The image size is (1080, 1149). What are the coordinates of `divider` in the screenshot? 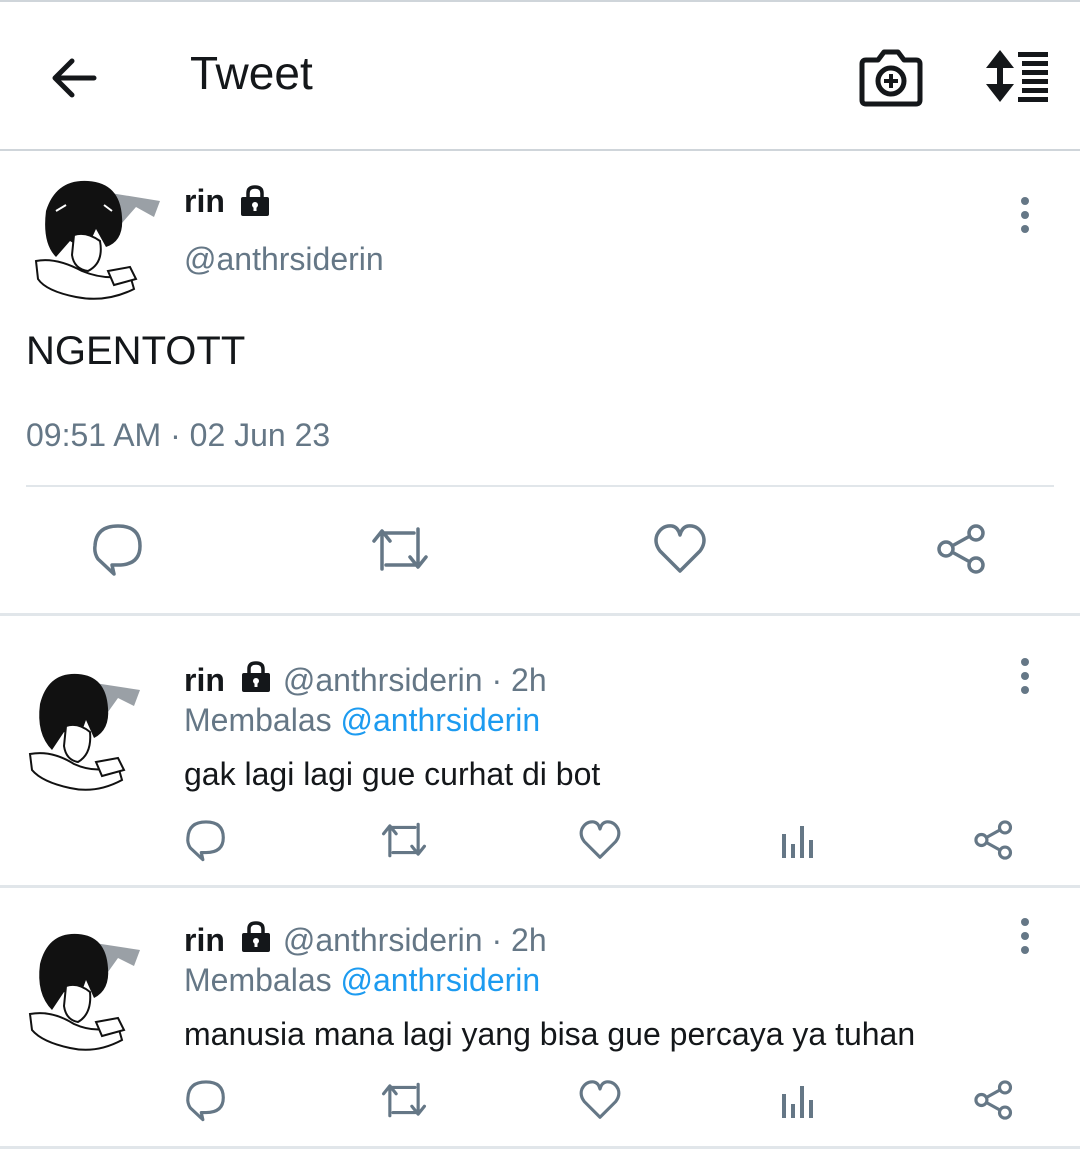 It's located at (540, 486).